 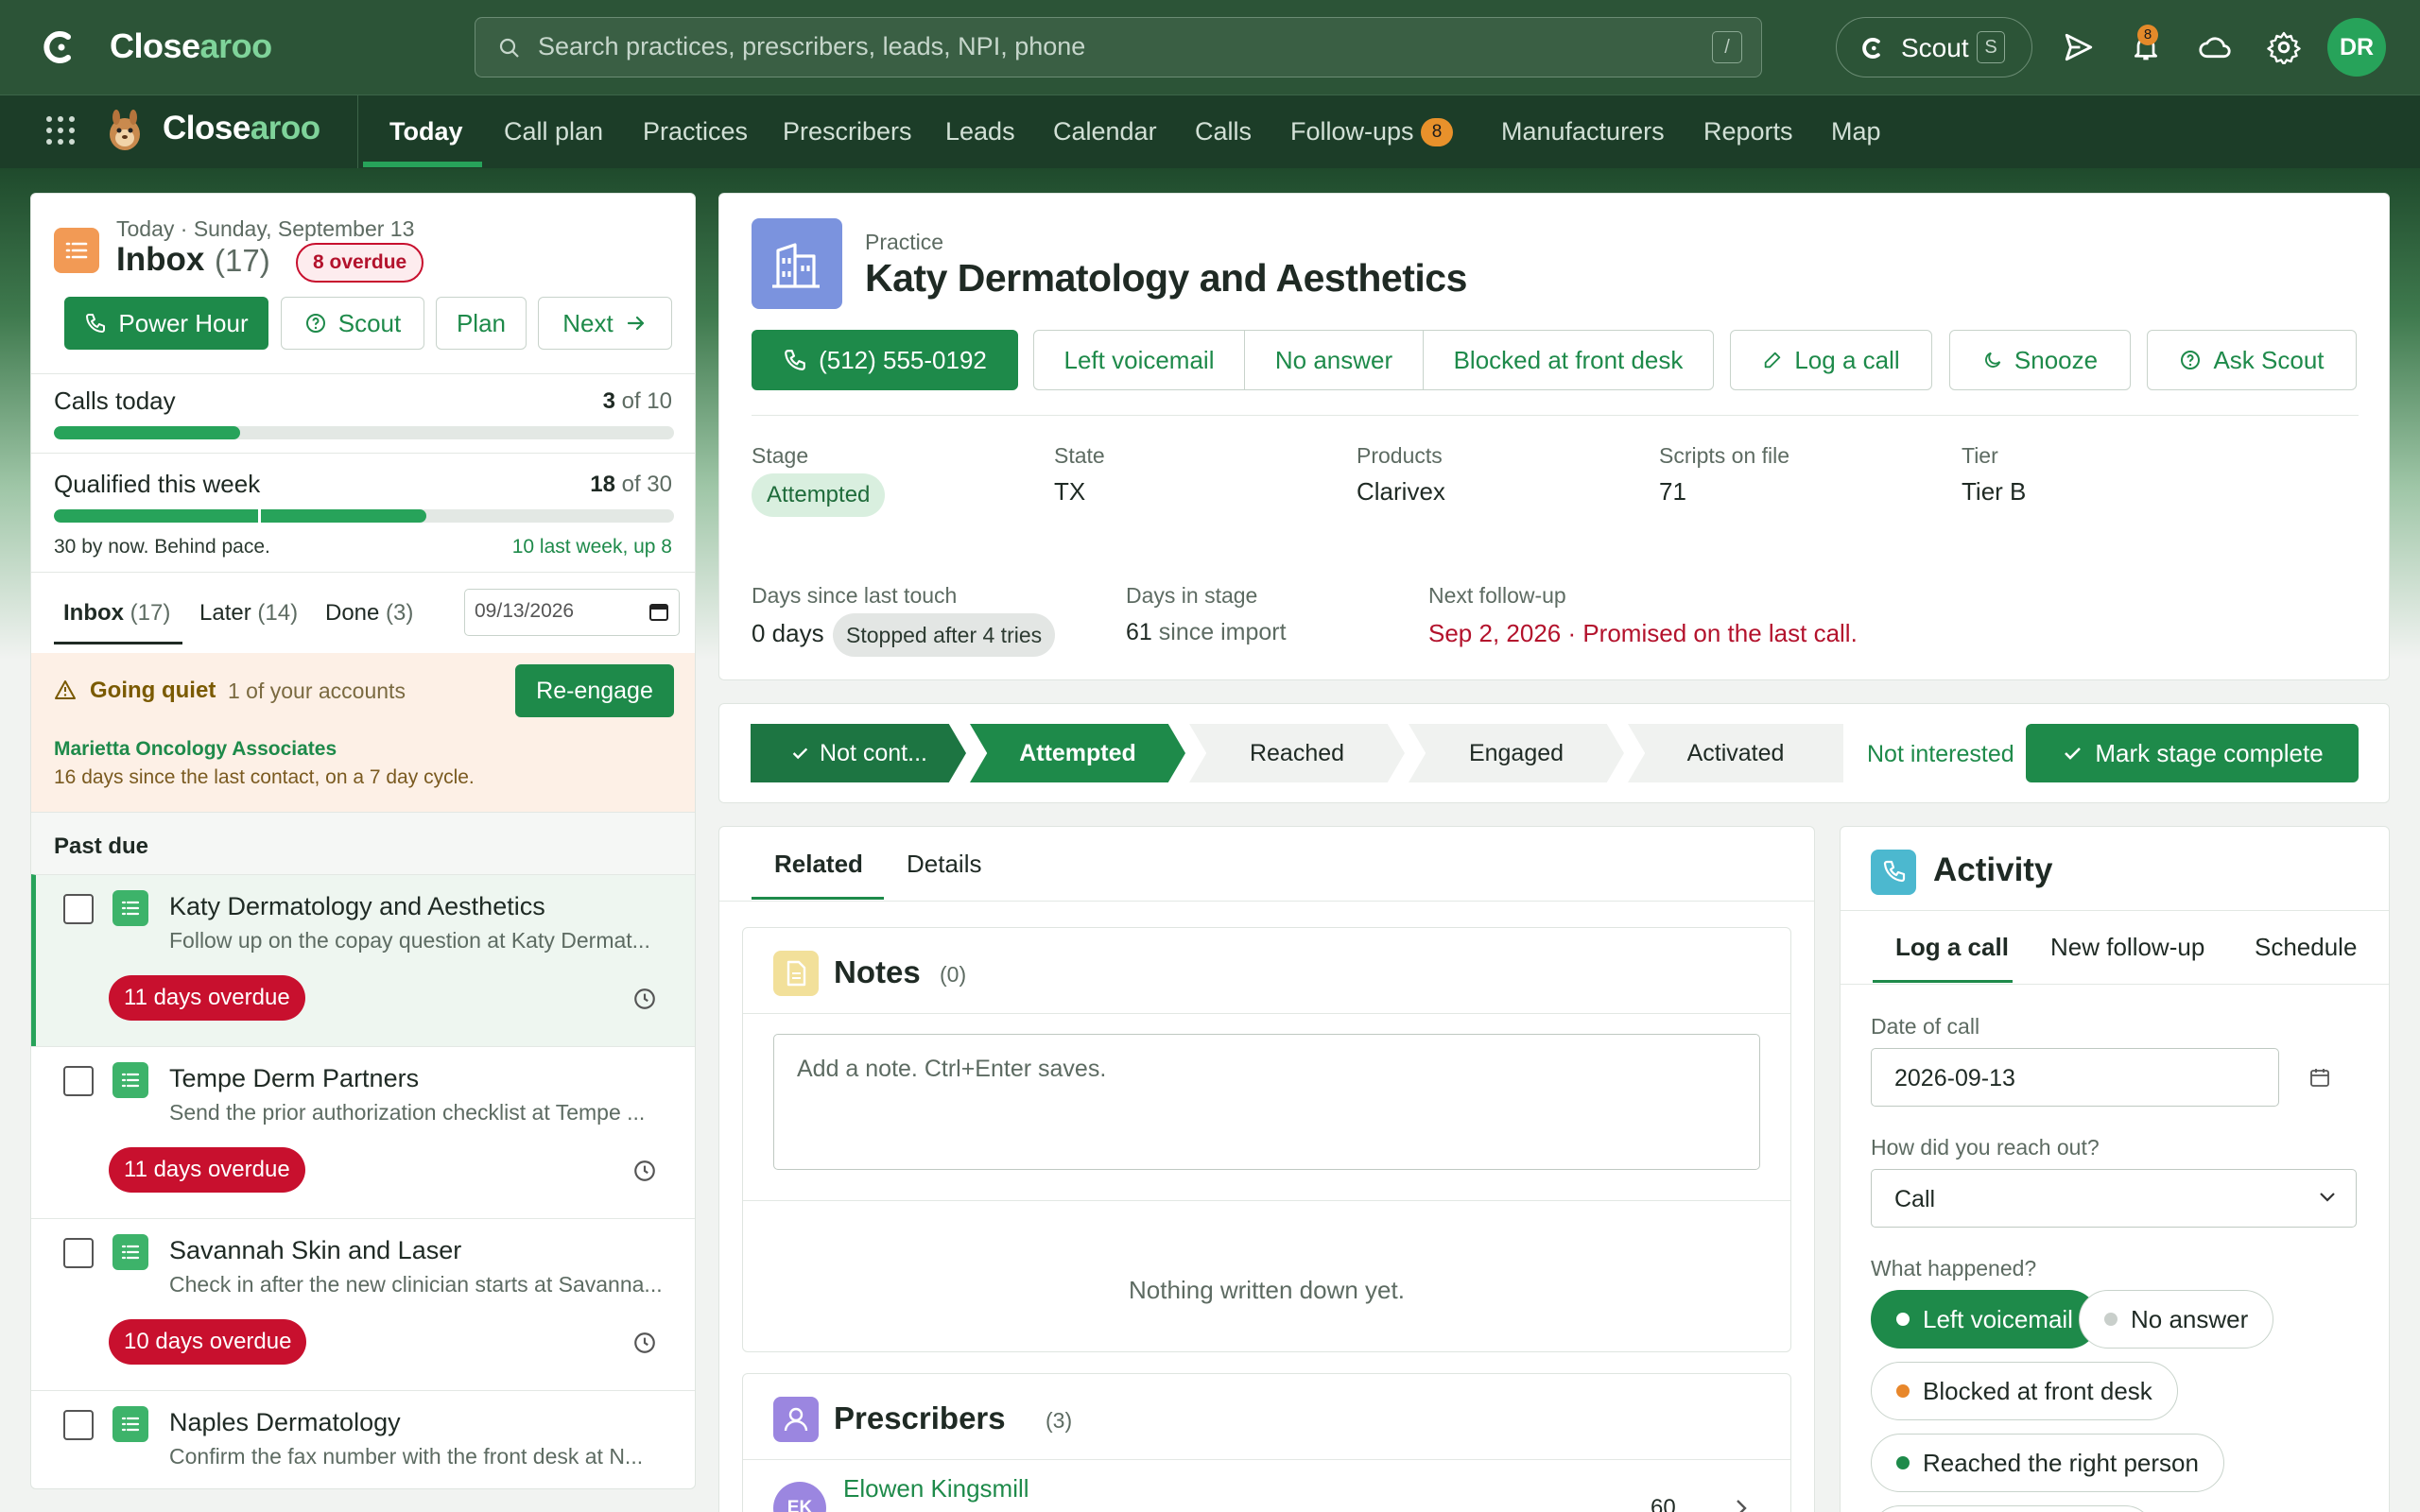 What do you see at coordinates (1334, 360) in the screenshot?
I see `no-answer-button: No answer` at bounding box center [1334, 360].